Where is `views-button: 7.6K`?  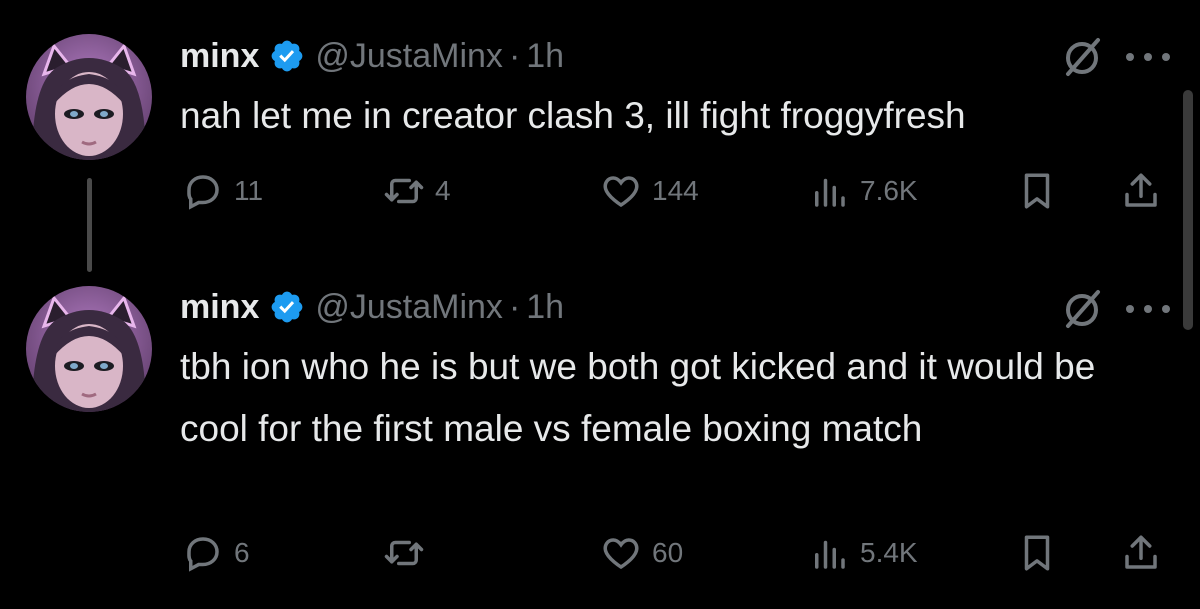 views-button: 7.6K is located at coordinates (863, 191).